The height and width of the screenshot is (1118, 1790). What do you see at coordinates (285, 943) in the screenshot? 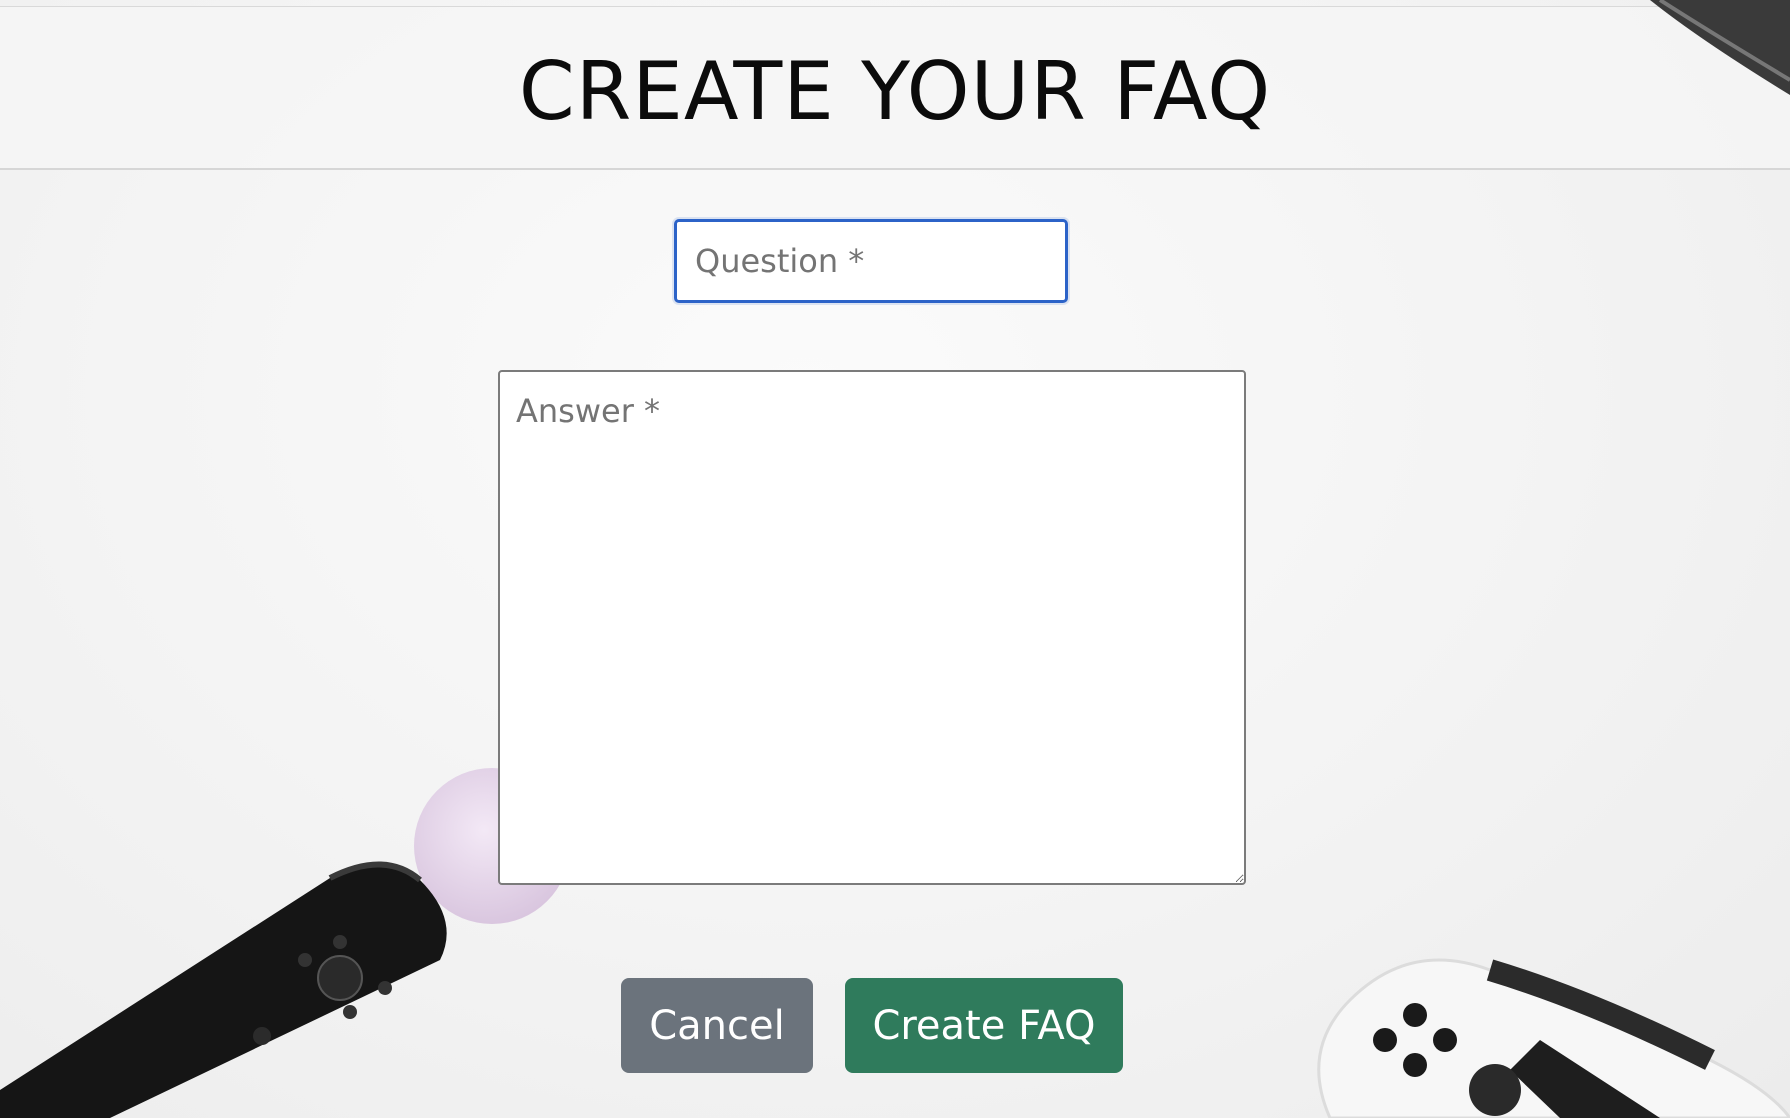
I see `motion-controller-image` at bounding box center [285, 943].